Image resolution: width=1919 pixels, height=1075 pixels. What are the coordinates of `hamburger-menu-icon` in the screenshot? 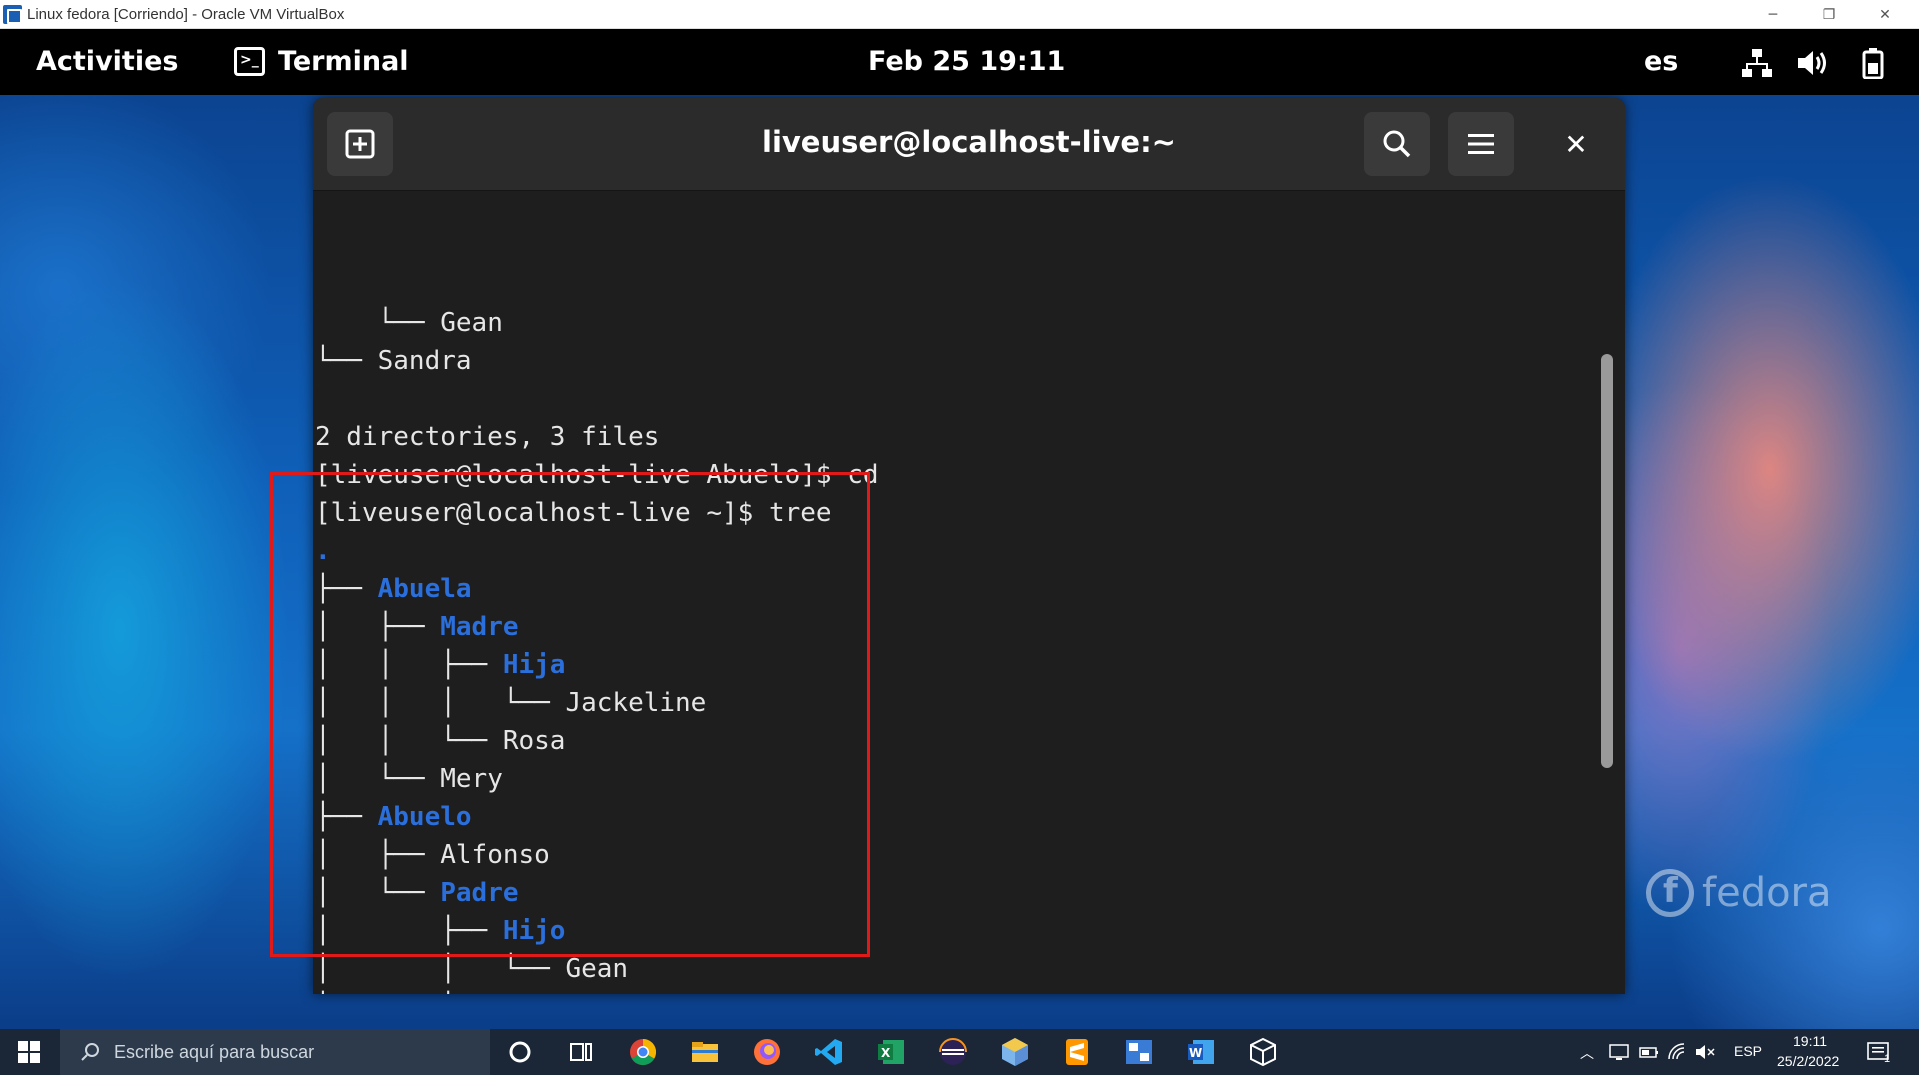 It's located at (1481, 144).